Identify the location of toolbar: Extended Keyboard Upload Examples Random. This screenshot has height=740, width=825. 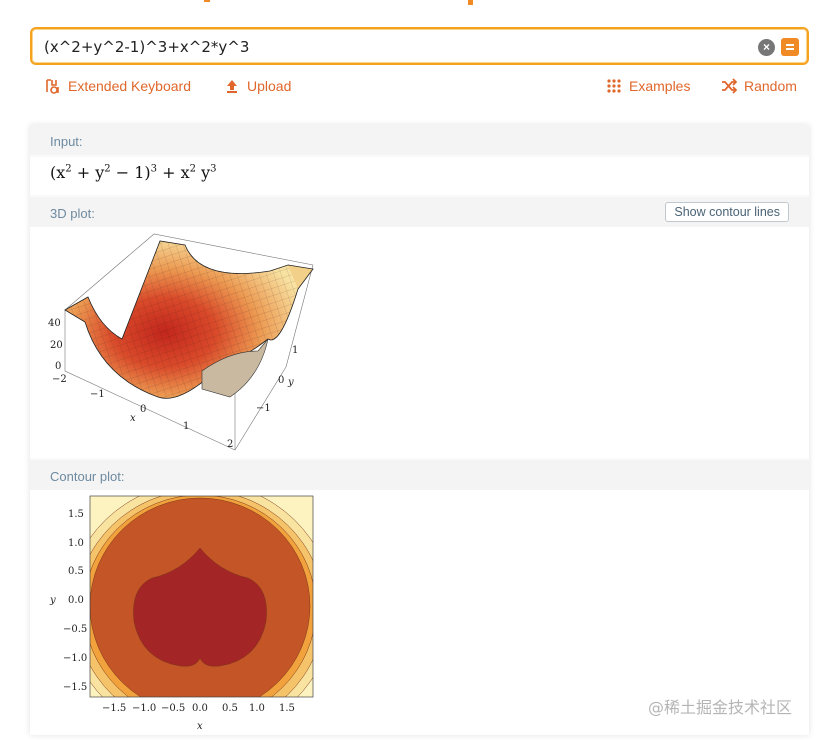
(412, 88).